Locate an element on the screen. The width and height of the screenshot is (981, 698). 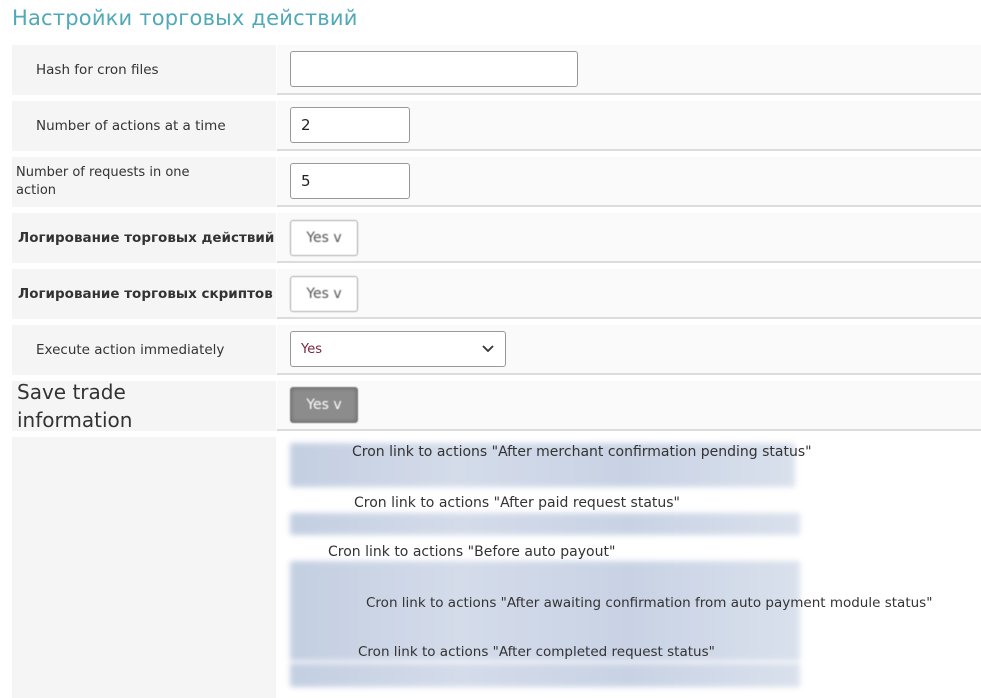
setting-row-execute-immediately: Execute action immediately Yes is located at coordinates (496, 350).